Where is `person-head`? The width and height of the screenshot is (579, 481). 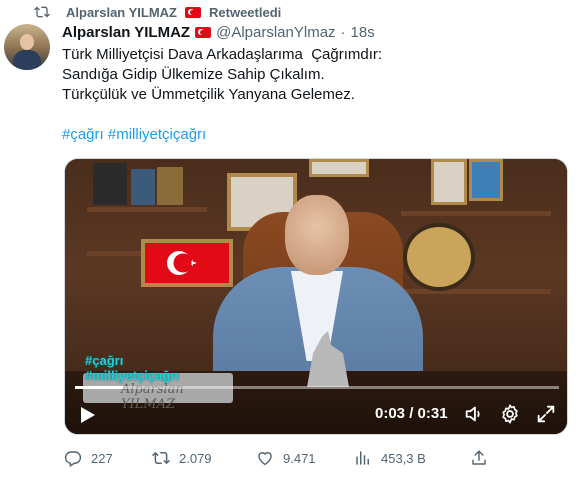 person-head is located at coordinates (317, 235).